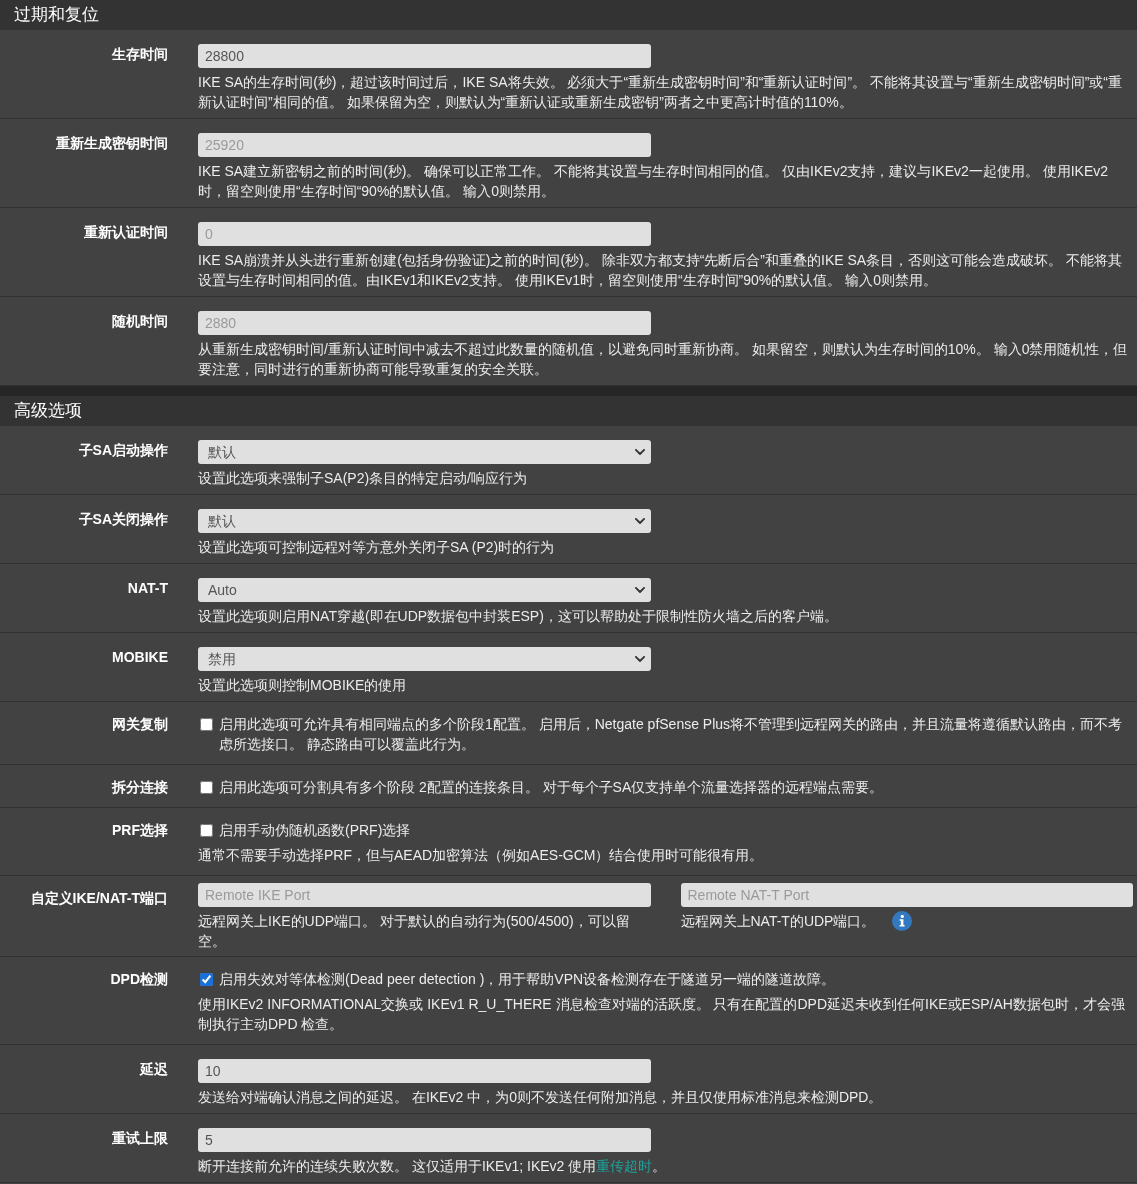 The width and height of the screenshot is (1137, 1184). I want to click on help-text: IKE SA崩溃并从头进行重新创建(包括身份验证)之前的时间(秒)。 除非双方都支持“先断后合”和重叠的IKE SA条目，否则这可能会造成破坏。 不能将其设置与生存时间相同的值。由IKEv1和IKEv2支持。 使用IKEv1时，留空则使用“生存时间”90%的默认值。 输入0则禁用。, so click(660, 270).